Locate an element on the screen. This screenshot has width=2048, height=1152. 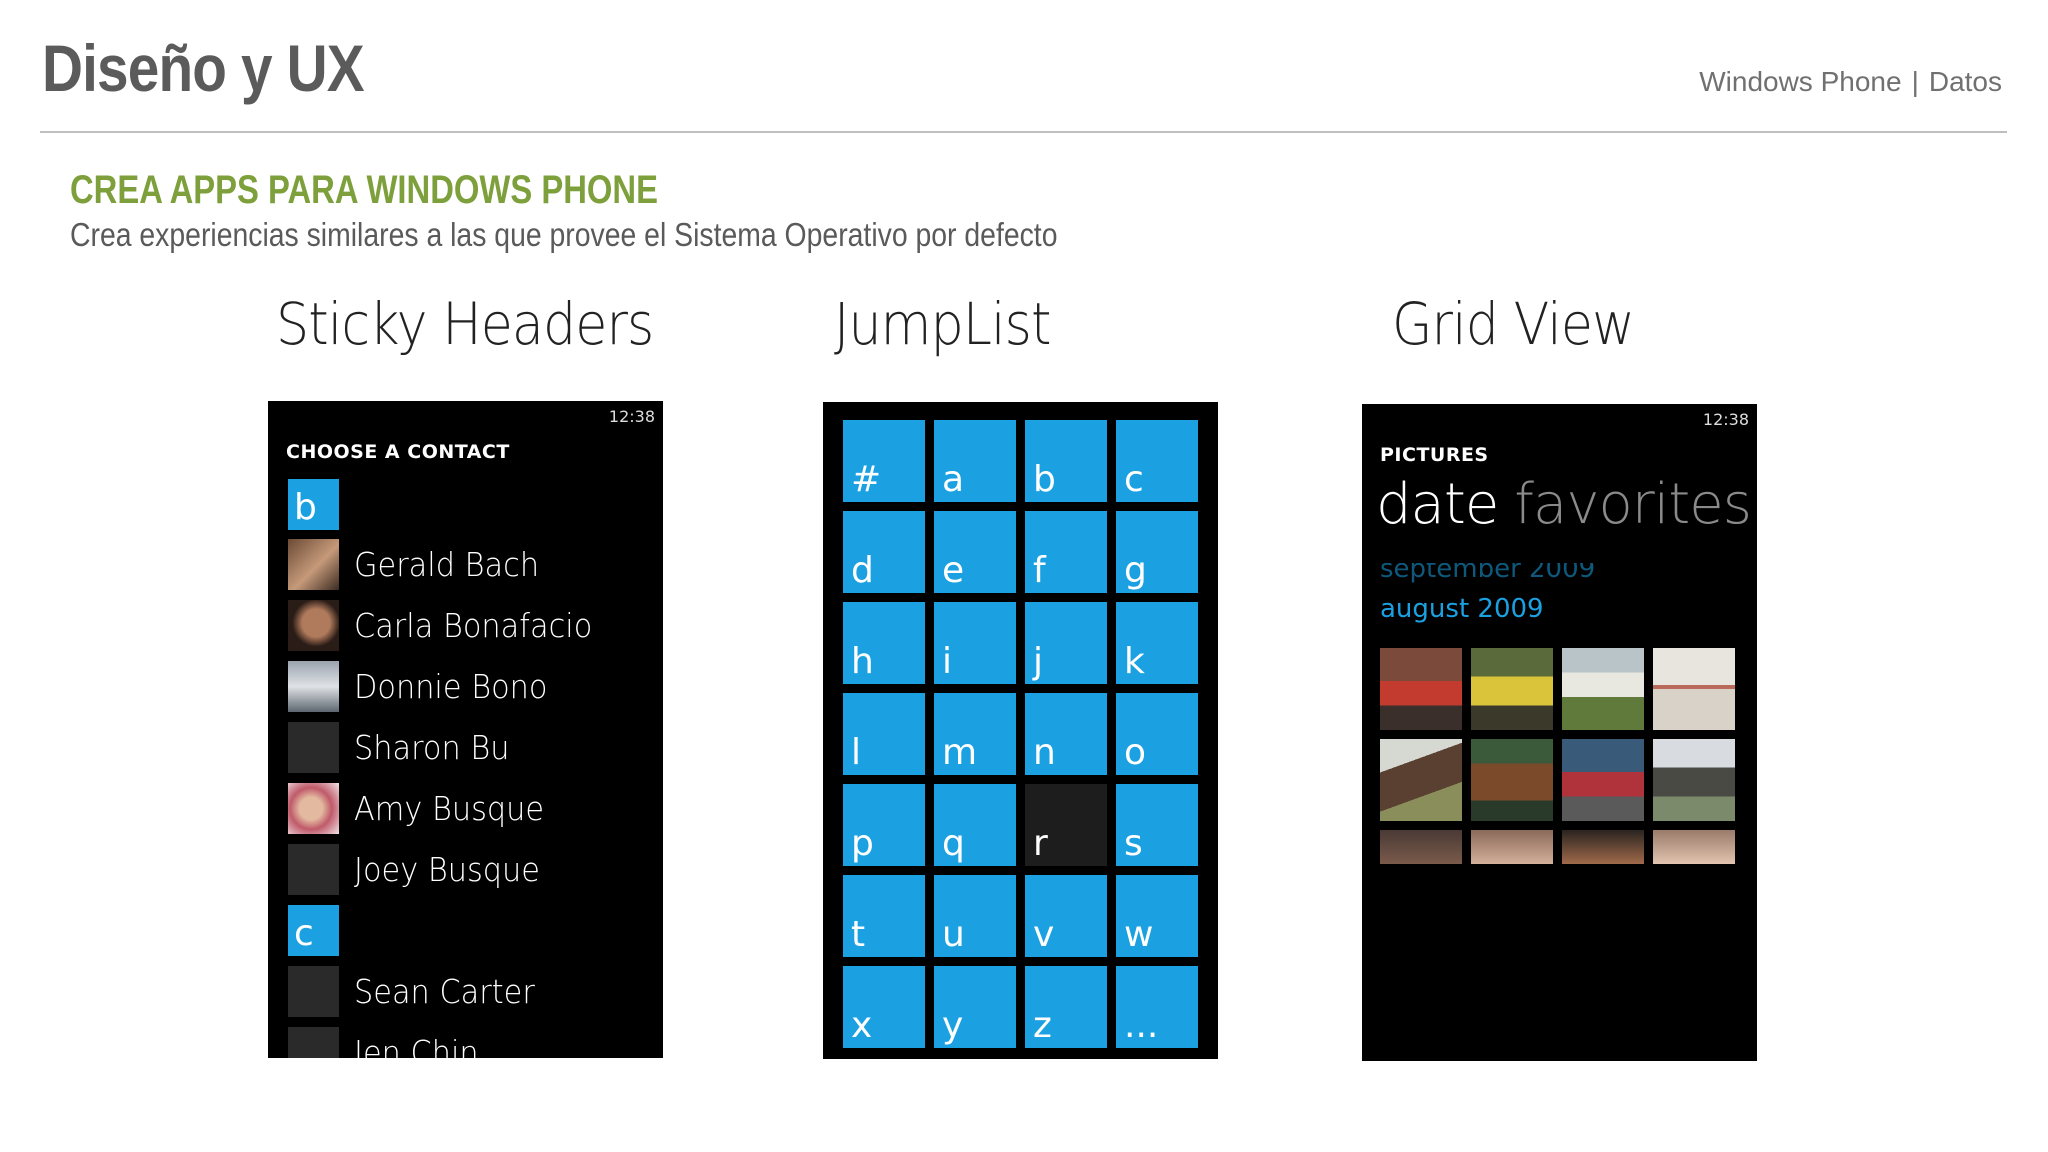
jumplist-tile-letter: o is located at coordinates (1135, 752).